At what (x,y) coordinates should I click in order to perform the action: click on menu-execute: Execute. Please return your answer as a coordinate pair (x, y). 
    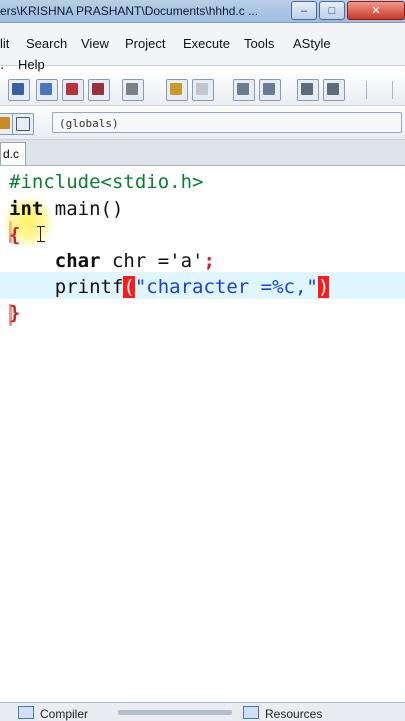
    Looking at the image, I should click on (206, 43).